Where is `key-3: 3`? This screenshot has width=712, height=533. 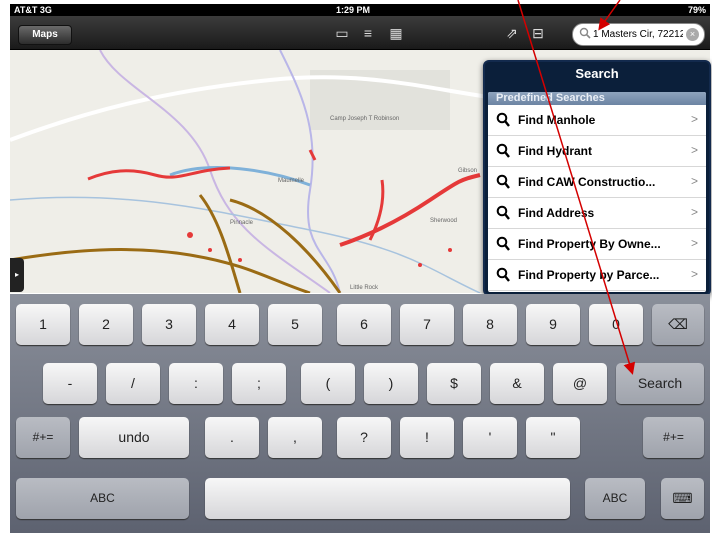
key-3: 3 is located at coordinates (169, 324).